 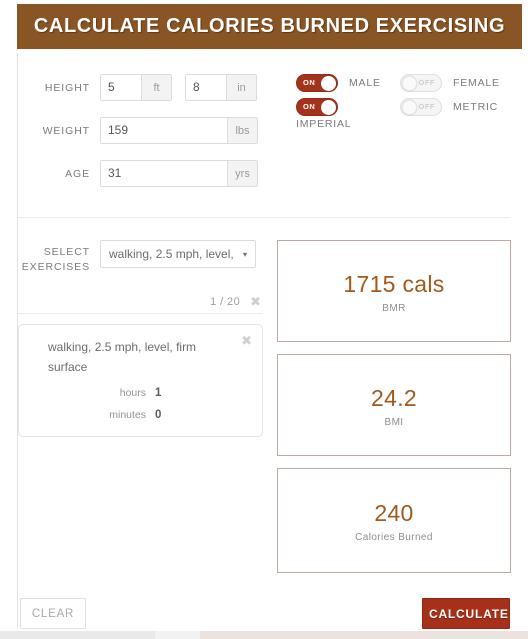 I want to click on select-exercises-label-line1: SELECT, so click(x=66, y=252).